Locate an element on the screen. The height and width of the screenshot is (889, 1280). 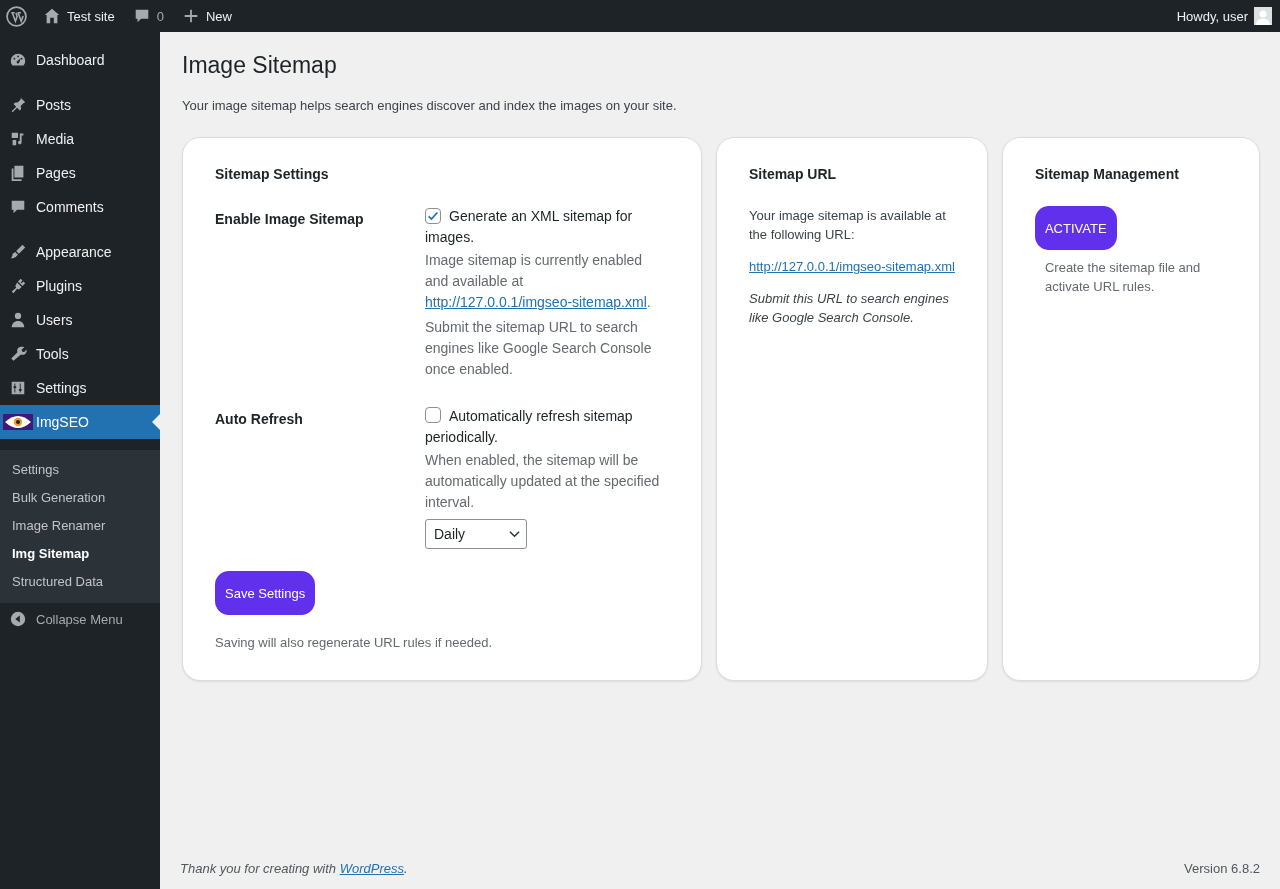
save-note: Saving will also regenerate URL rules if needed. is located at coordinates (354, 642).